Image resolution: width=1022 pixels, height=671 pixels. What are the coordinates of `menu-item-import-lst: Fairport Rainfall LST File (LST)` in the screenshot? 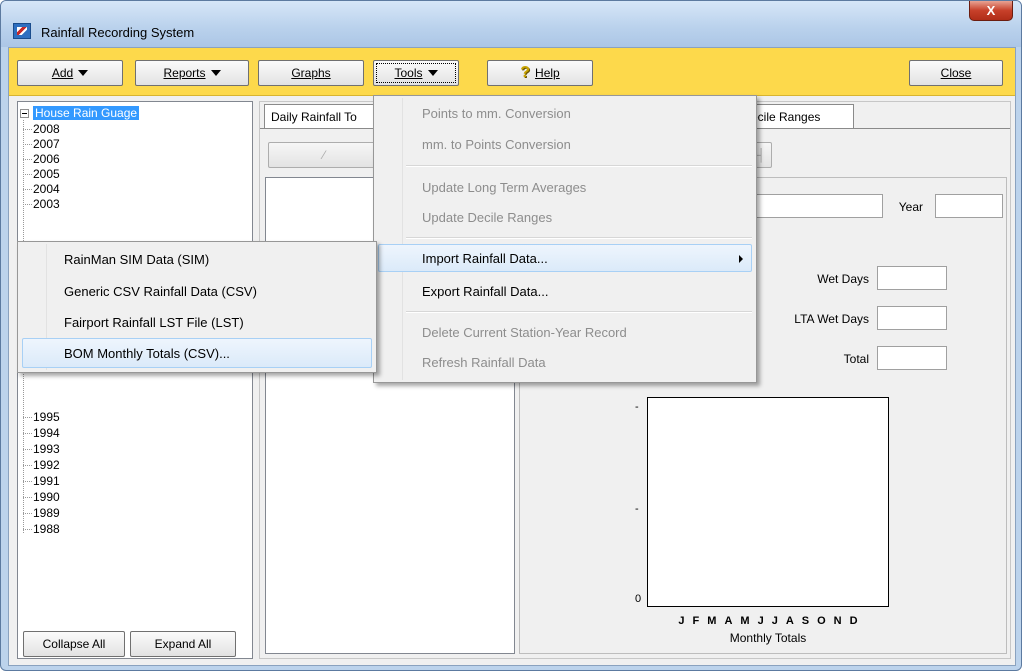 It's located at (154, 322).